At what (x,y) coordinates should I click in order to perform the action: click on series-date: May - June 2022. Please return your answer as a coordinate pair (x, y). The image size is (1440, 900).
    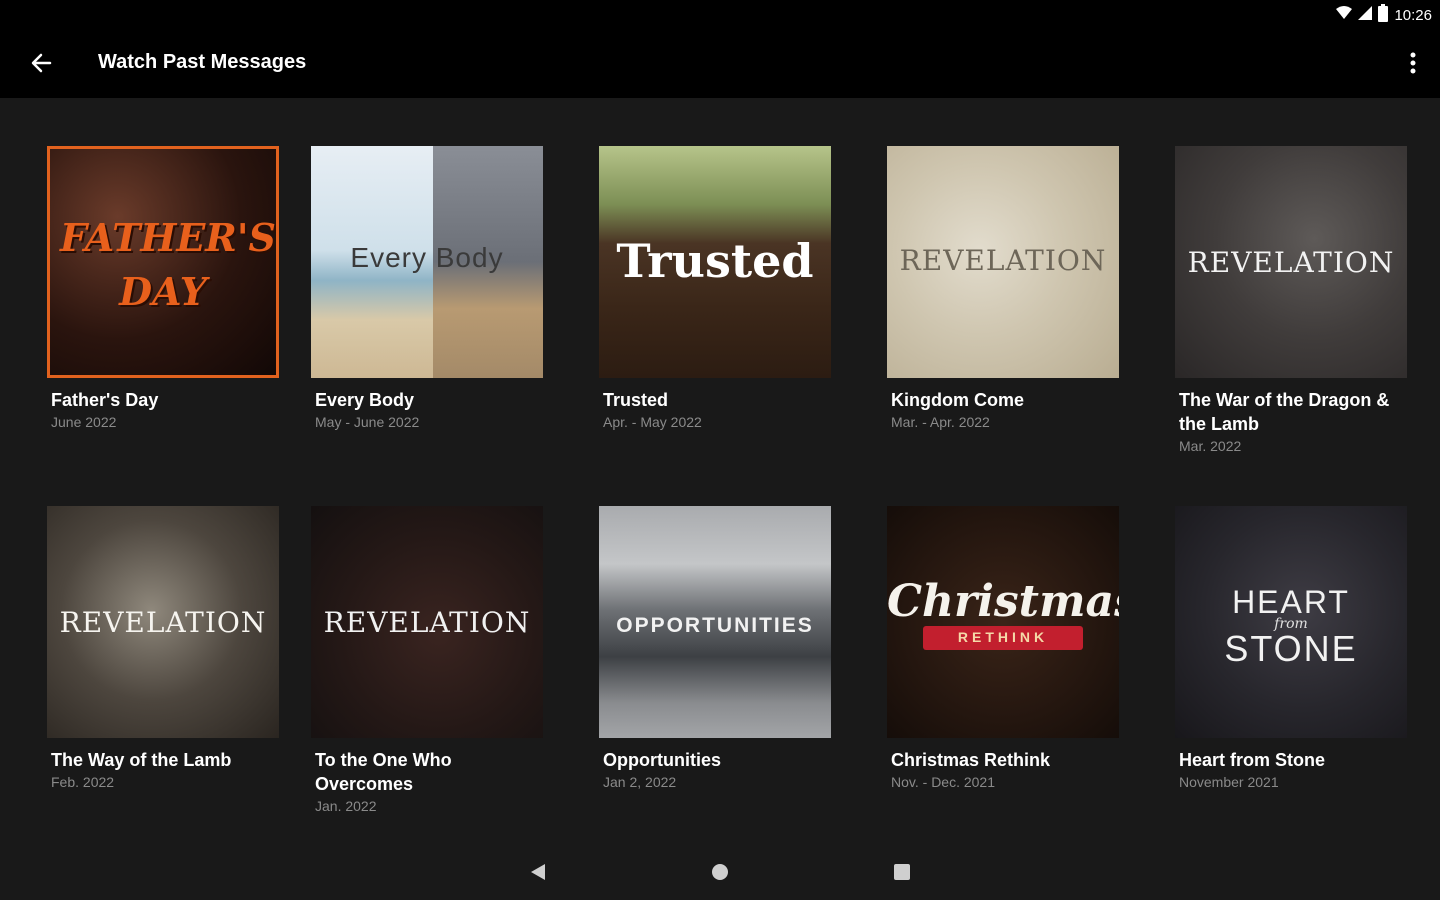
    Looking at the image, I should click on (367, 422).